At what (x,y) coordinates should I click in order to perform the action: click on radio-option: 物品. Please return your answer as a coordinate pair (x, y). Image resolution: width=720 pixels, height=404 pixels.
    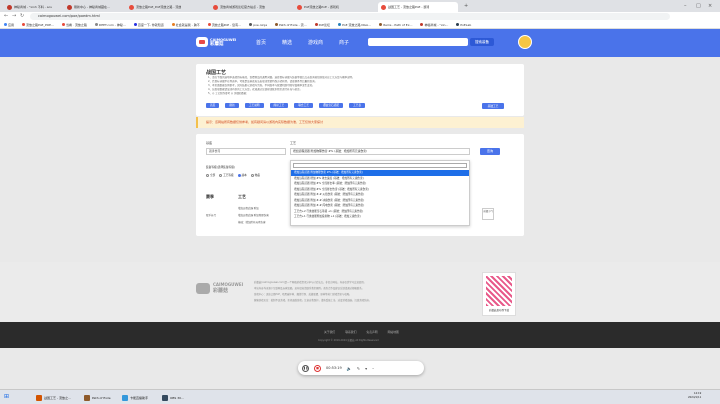
    Looking at the image, I should click on (255, 175).